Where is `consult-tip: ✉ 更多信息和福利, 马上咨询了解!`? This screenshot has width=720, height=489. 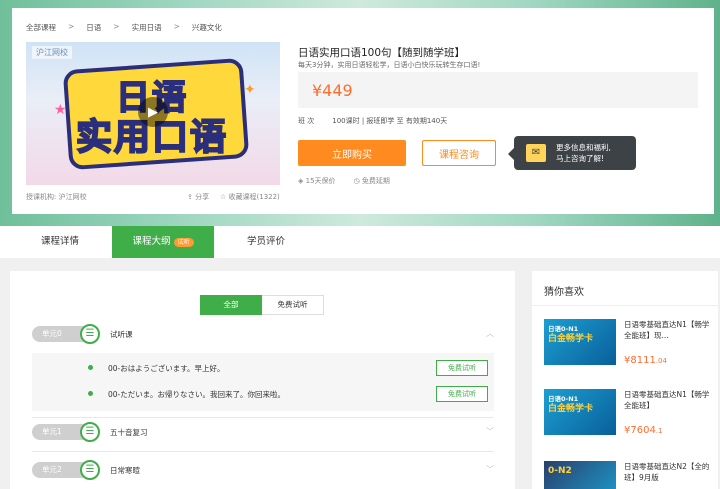 consult-tip: ✉ 更多信息和福利, 马上咨询了解! is located at coordinates (572, 153).